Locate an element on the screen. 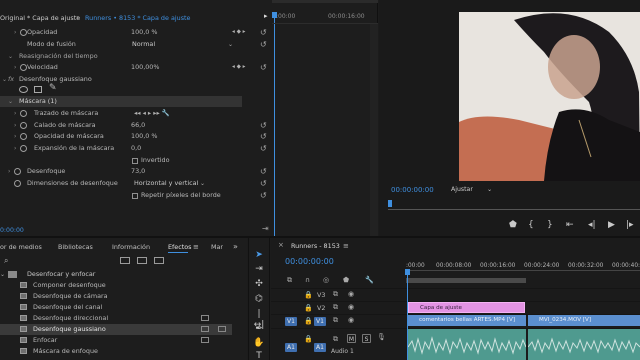 Image resolution: width=640 pixels, height=360 pixels. mute-button: M is located at coordinates (351, 338).